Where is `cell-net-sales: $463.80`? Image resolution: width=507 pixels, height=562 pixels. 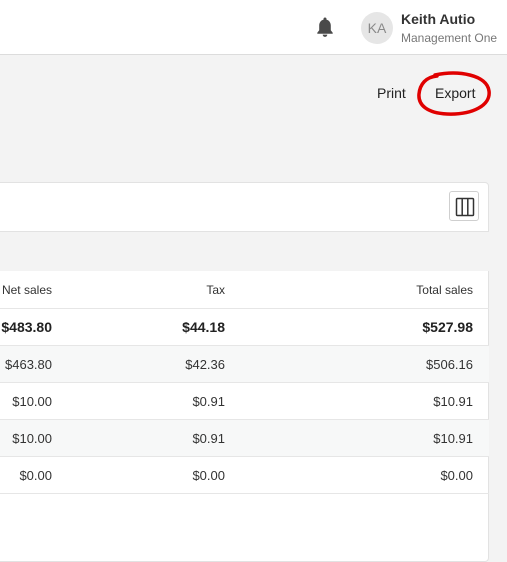
cell-net-sales: $463.80 is located at coordinates (28, 364).